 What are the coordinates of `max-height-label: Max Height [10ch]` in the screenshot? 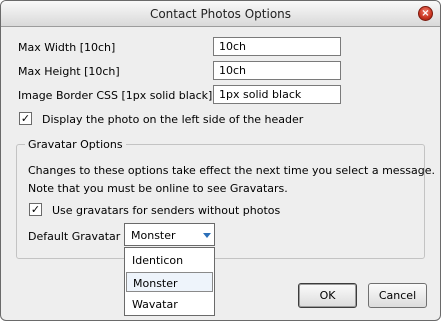 It's located at (69, 71).